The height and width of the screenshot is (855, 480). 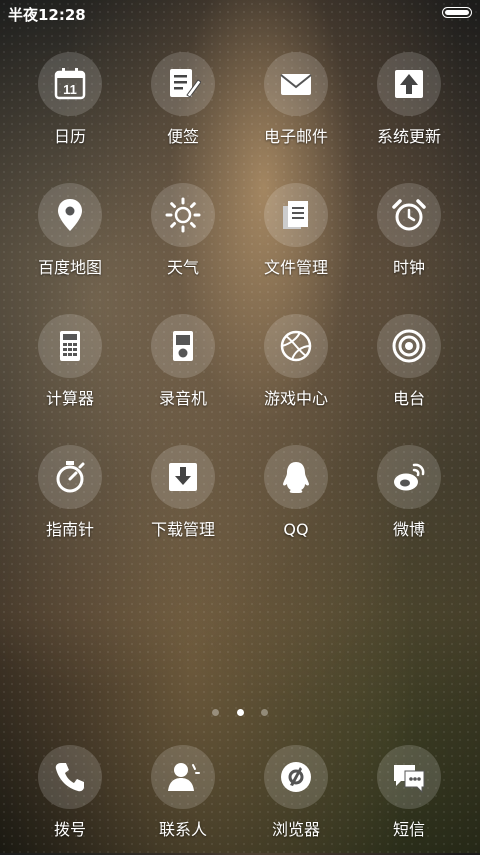 I want to click on dock-browser: 浏览器, so click(x=296, y=800).